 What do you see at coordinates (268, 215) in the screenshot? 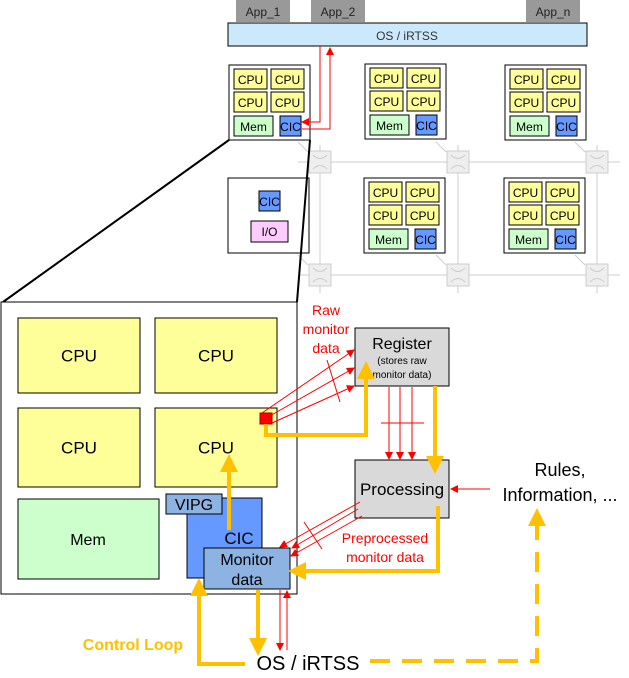
I see `io-tile: CIC I/O` at bounding box center [268, 215].